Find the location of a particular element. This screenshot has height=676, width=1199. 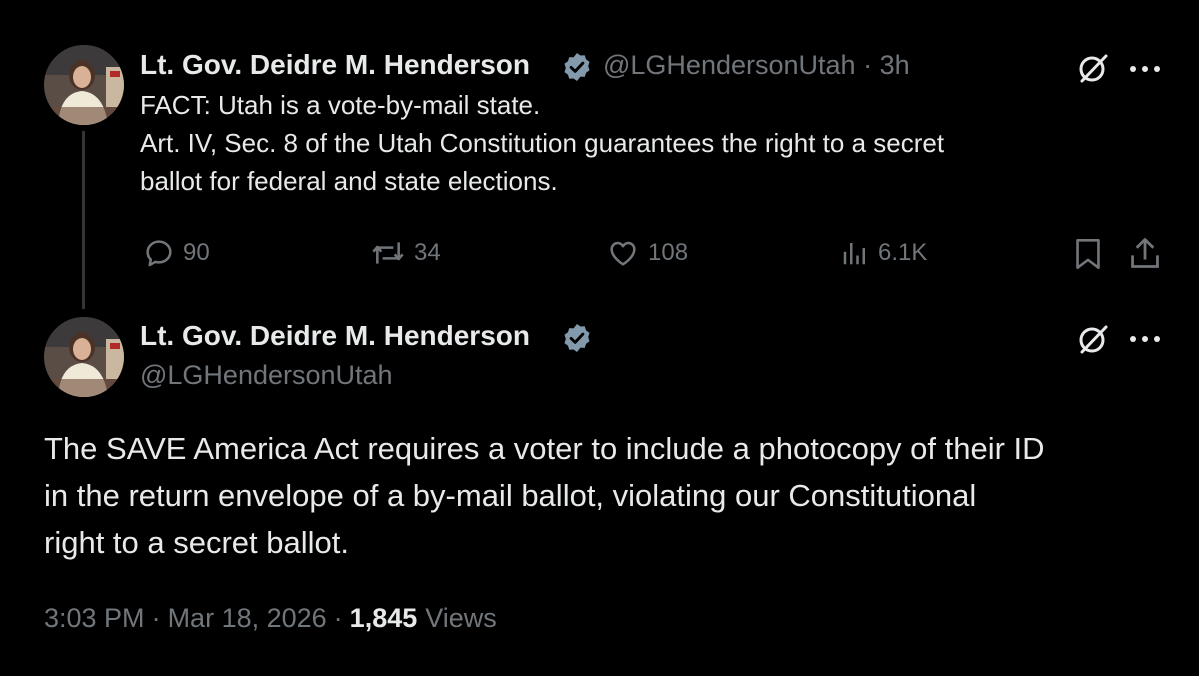

tweet-meta: @LGHendersonUtah · 3h is located at coordinates (756, 65).